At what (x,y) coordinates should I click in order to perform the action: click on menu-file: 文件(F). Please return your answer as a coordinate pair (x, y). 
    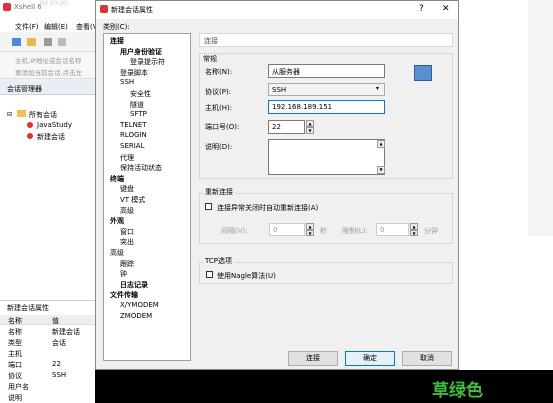
    Looking at the image, I should click on (27, 27).